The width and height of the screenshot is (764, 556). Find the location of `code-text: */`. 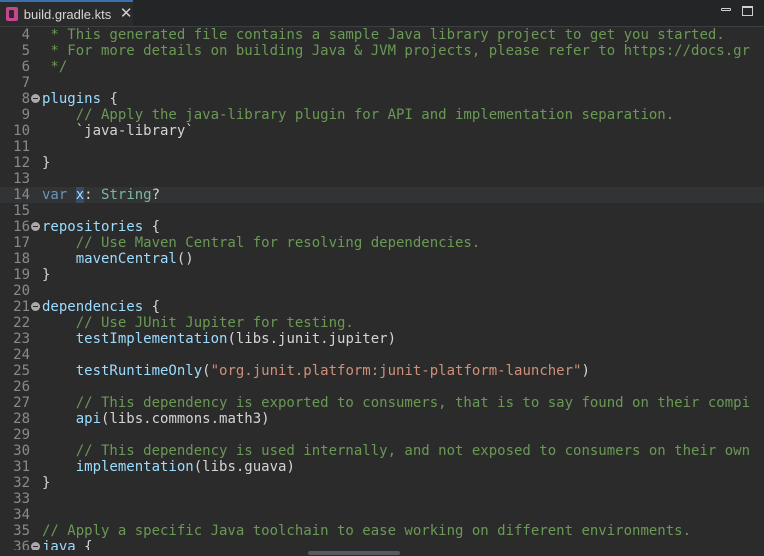

code-text: */ is located at coordinates (54, 67).